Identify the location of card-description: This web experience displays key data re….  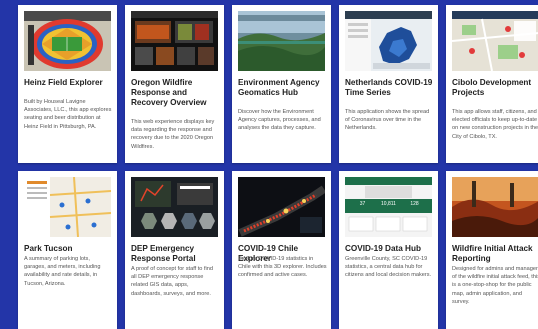
(173, 134).